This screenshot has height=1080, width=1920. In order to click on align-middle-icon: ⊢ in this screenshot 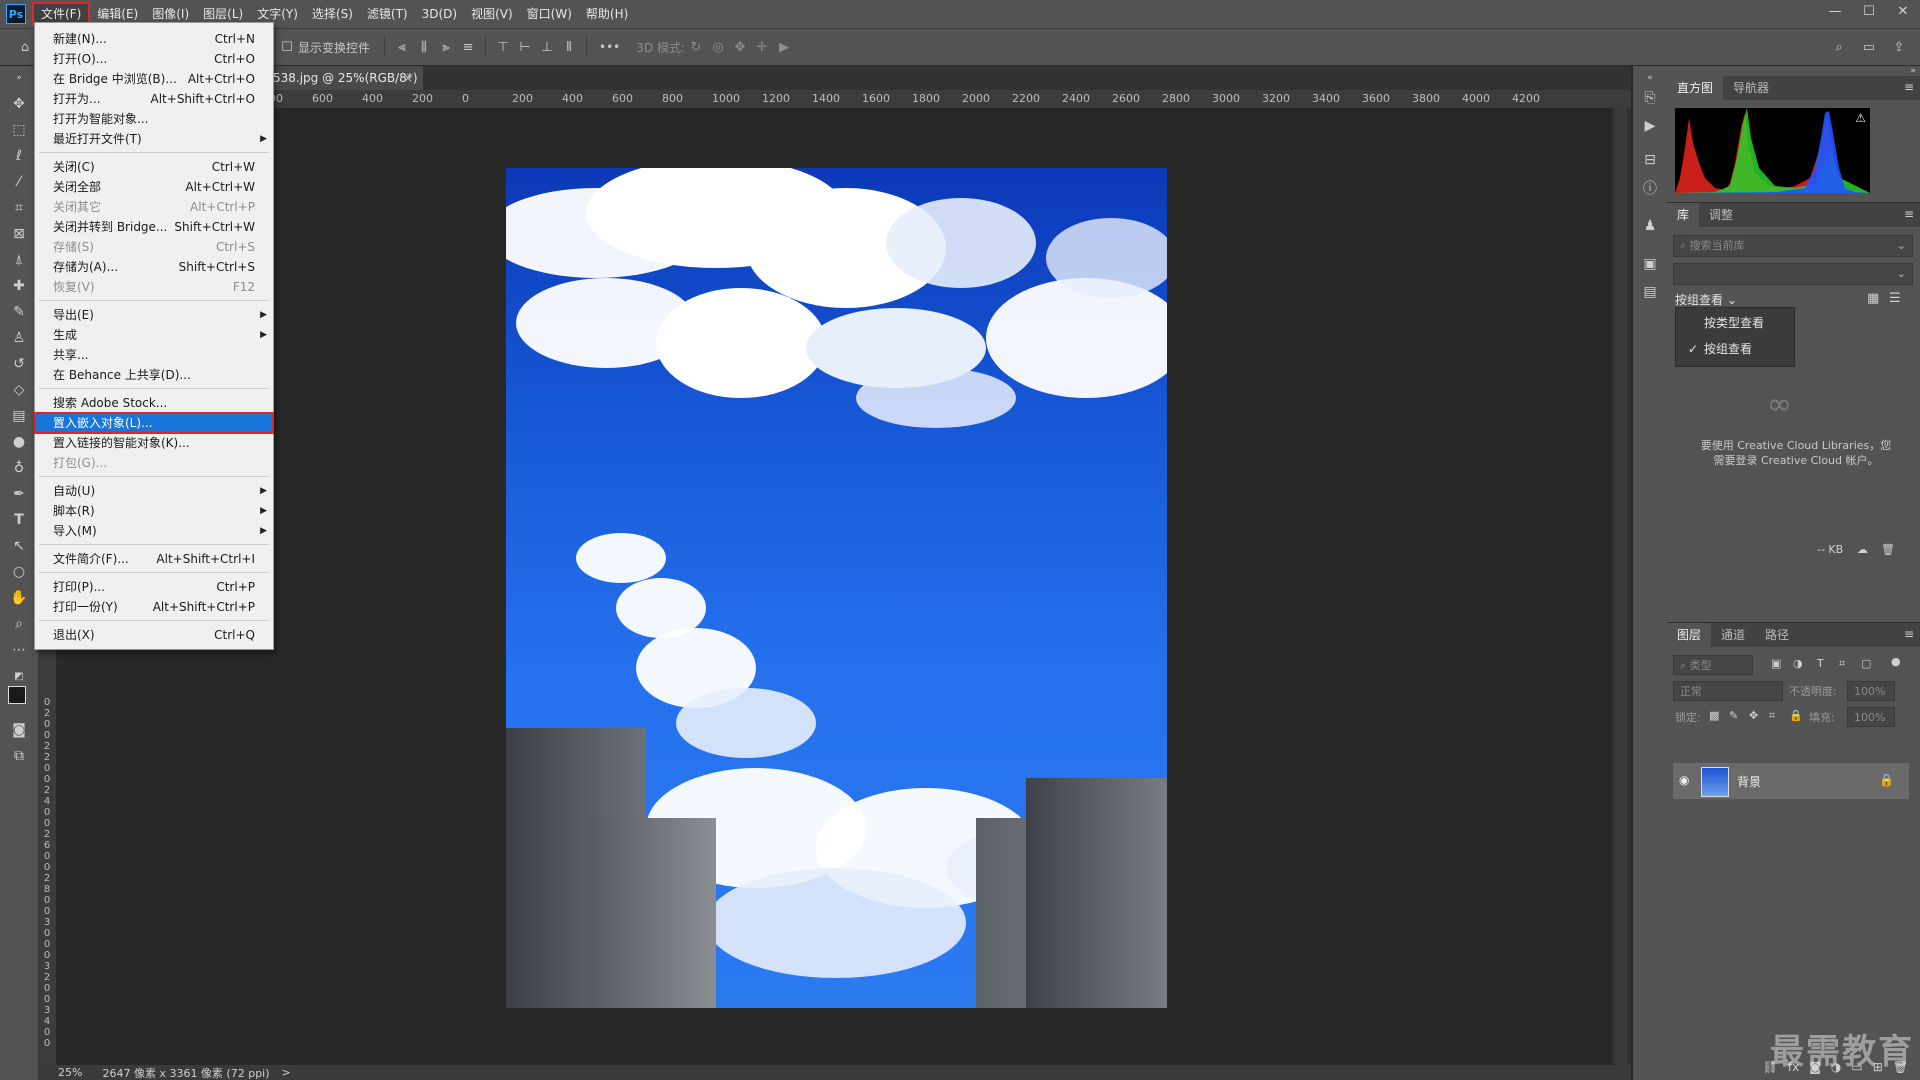, I will do `click(525, 47)`.